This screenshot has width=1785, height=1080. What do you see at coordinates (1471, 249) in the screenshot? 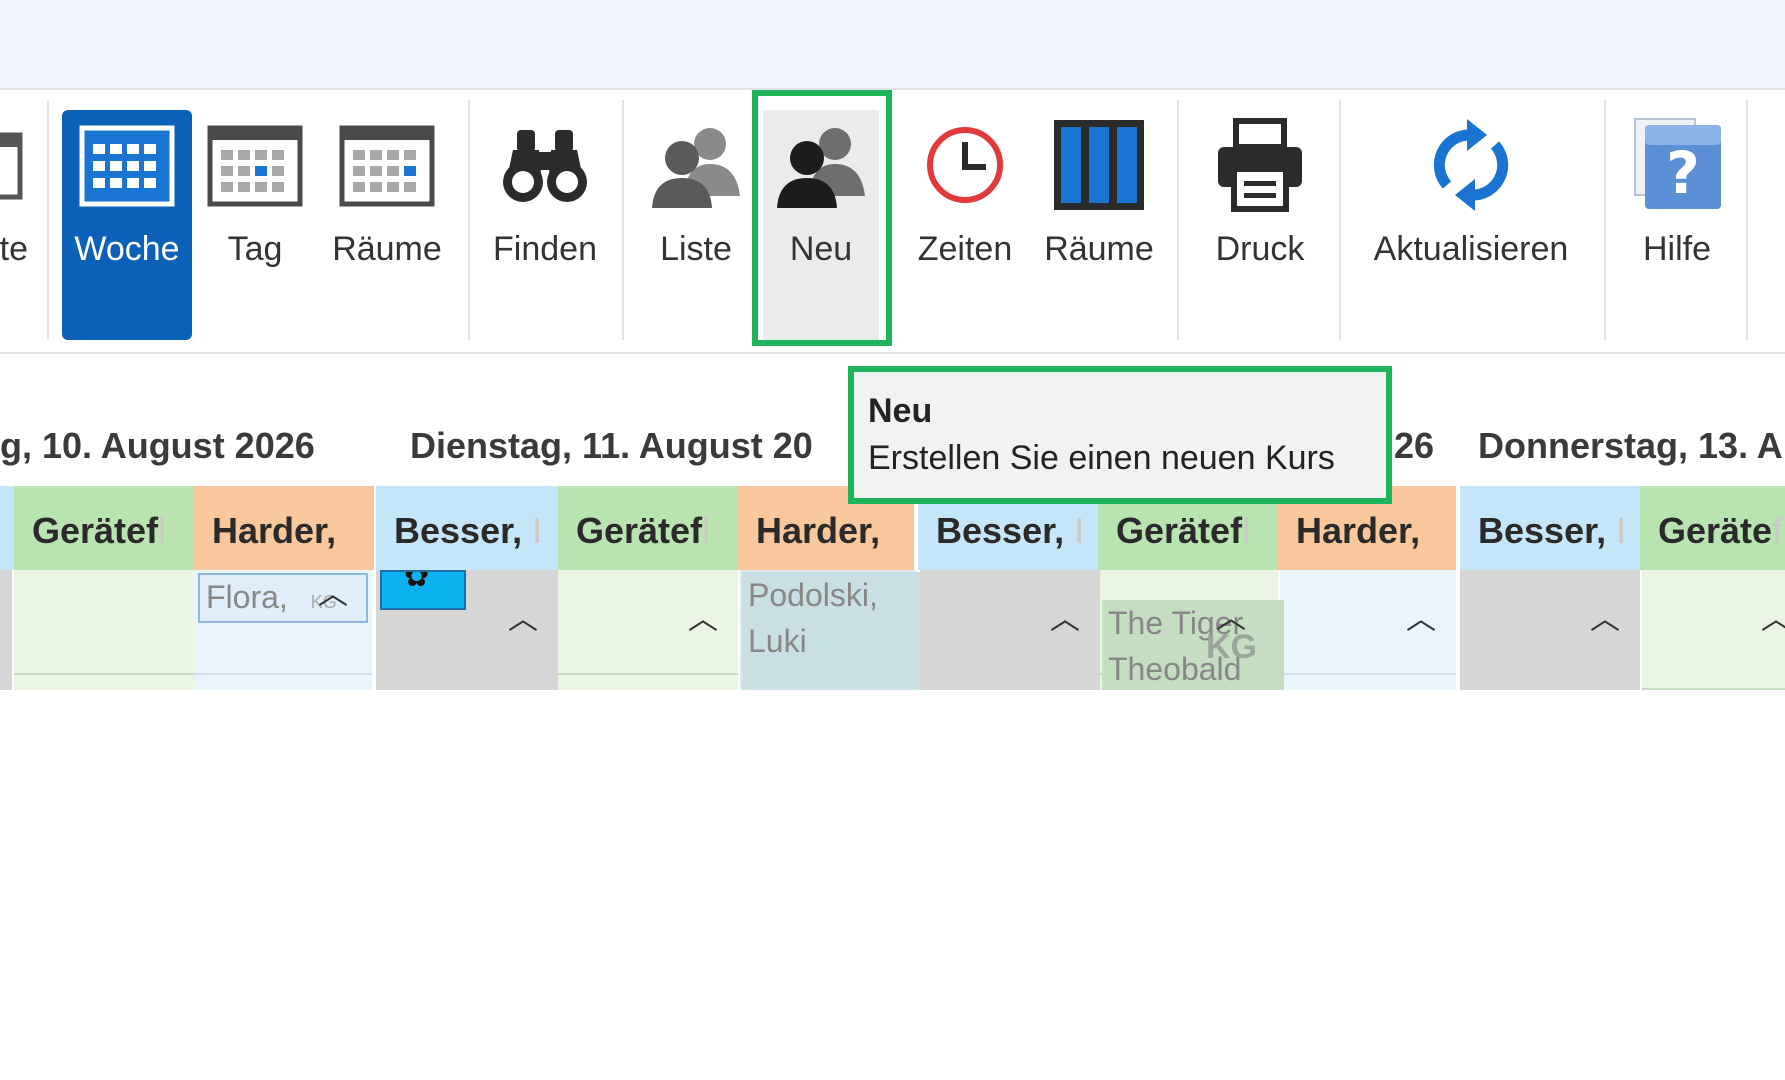
I see `ribbon-button-label: Aktualisieren` at bounding box center [1471, 249].